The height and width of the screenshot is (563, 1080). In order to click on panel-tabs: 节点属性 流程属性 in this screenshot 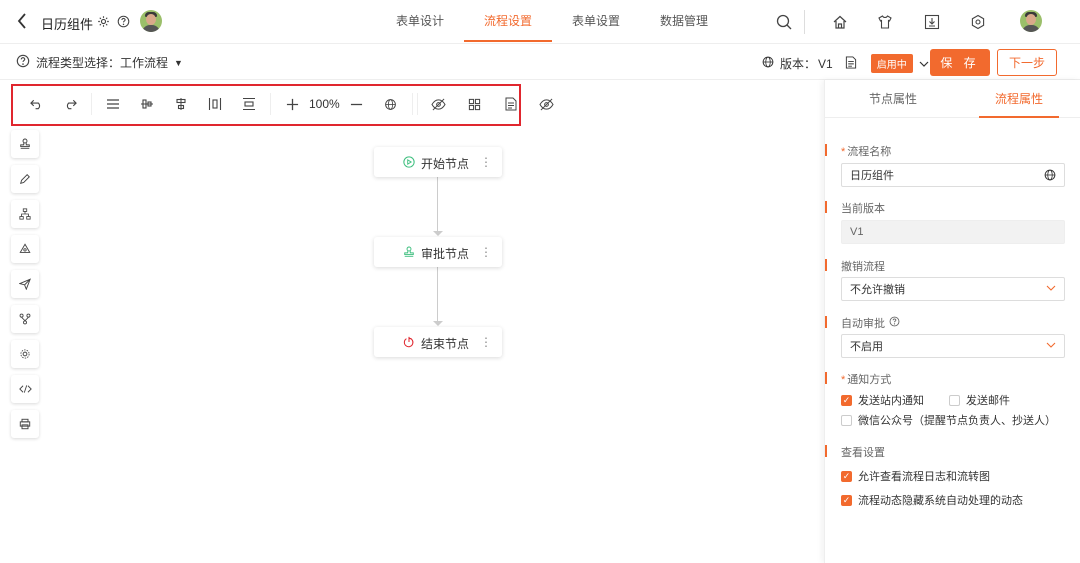, I will do `click(952, 99)`.